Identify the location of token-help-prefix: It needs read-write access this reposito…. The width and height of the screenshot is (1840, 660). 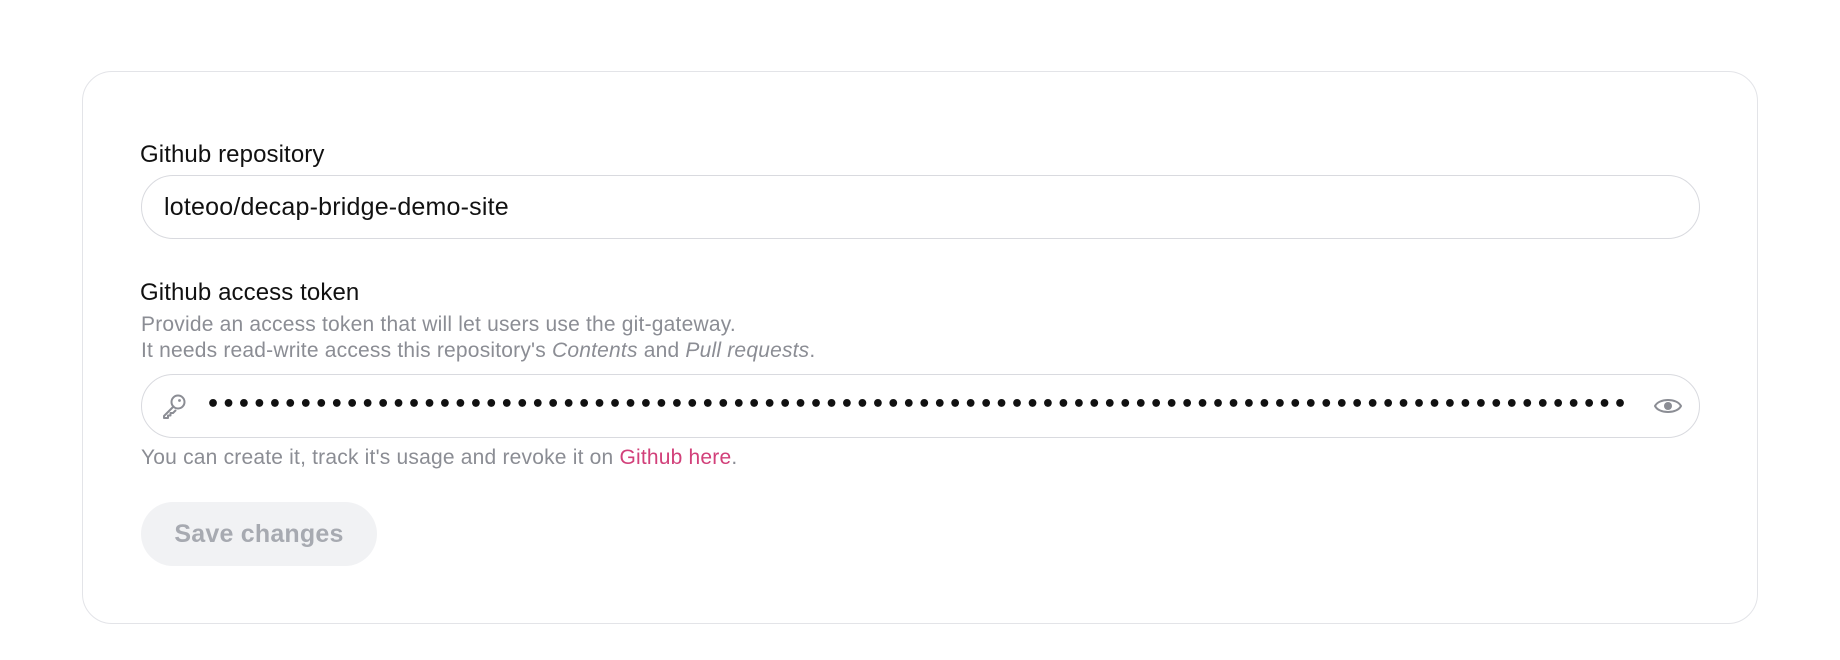
(347, 350).